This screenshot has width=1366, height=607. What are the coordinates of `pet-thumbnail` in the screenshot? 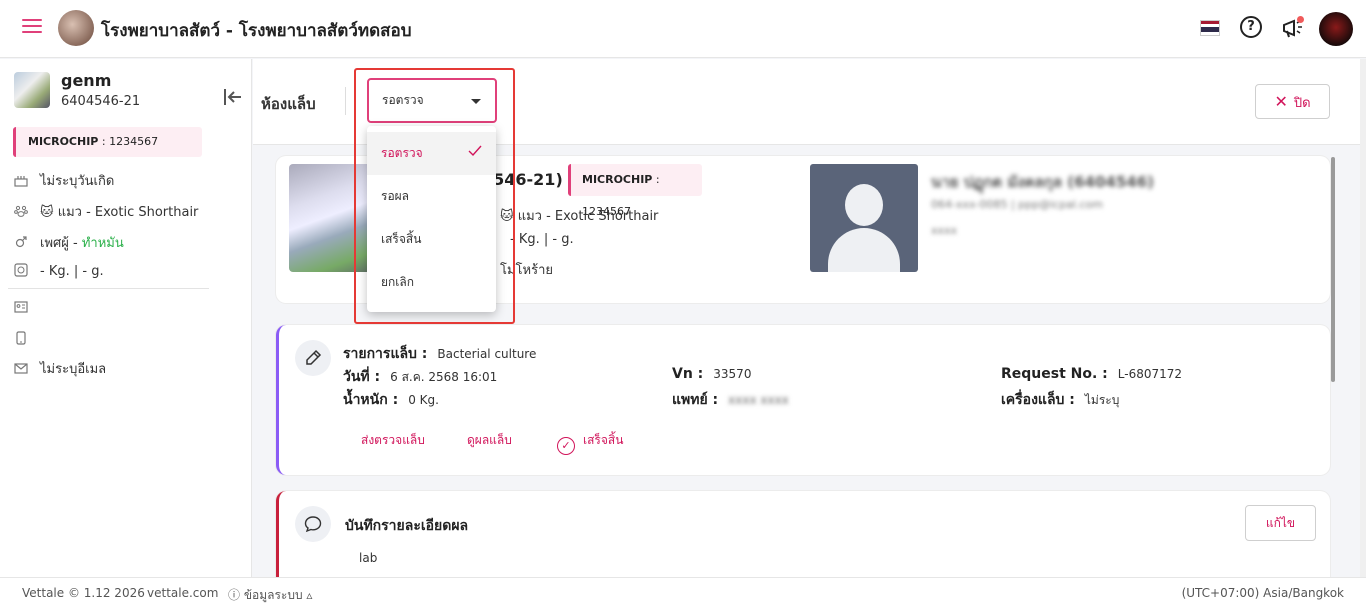 It's located at (32, 90).